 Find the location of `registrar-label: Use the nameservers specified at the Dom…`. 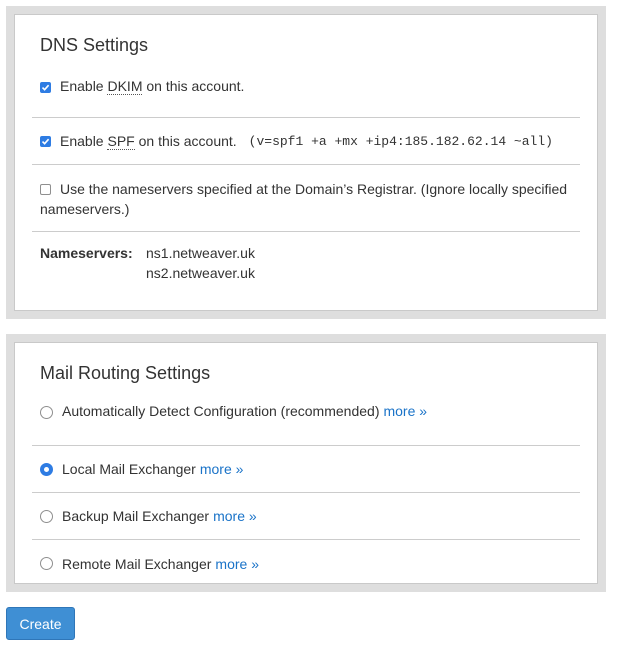

registrar-label: Use the nameservers specified at the Dom… is located at coordinates (304, 199).